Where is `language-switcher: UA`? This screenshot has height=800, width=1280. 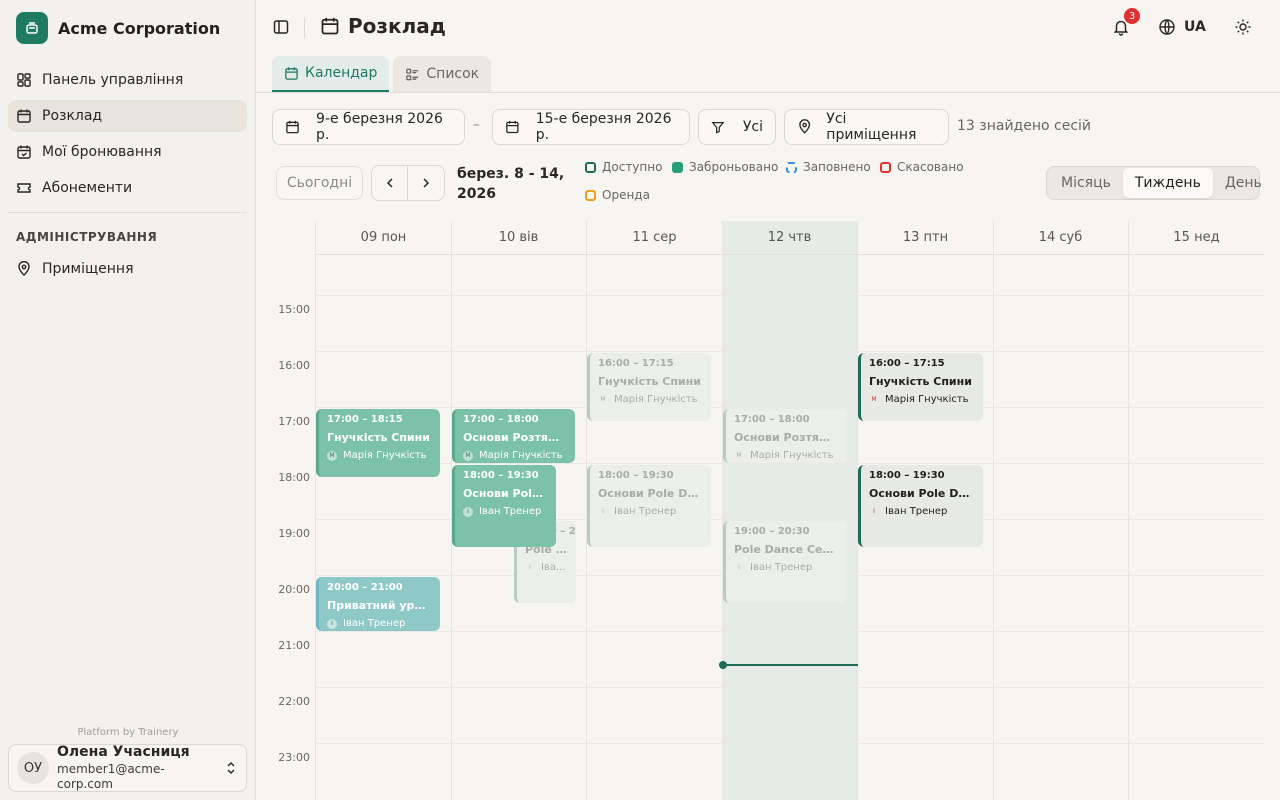
language-switcher: UA is located at coordinates (1182, 27).